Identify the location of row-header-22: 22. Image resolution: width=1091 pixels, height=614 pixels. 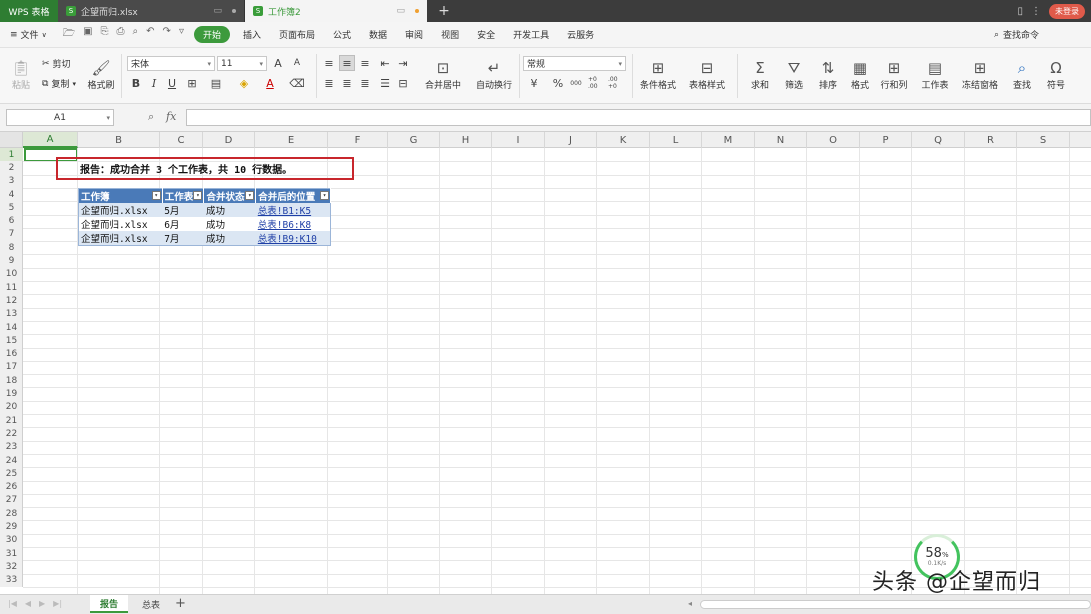
(11, 433).